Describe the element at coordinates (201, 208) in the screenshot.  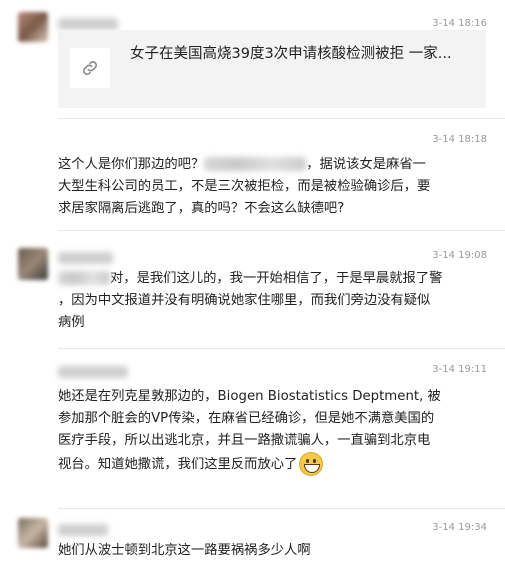
I see `comment-line: 求居家隔离后逃跑了，真的吗？不会这么缺德吧?` at that location.